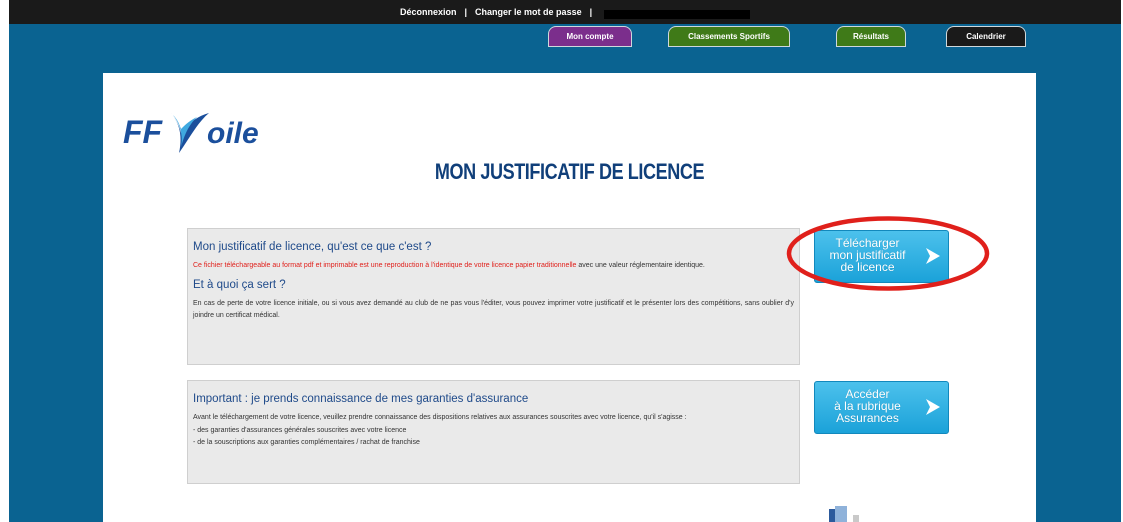  Describe the element at coordinates (239, 284) in the screenshot. I see `usage-heading: Et à quoi ça sert ?` at that location.